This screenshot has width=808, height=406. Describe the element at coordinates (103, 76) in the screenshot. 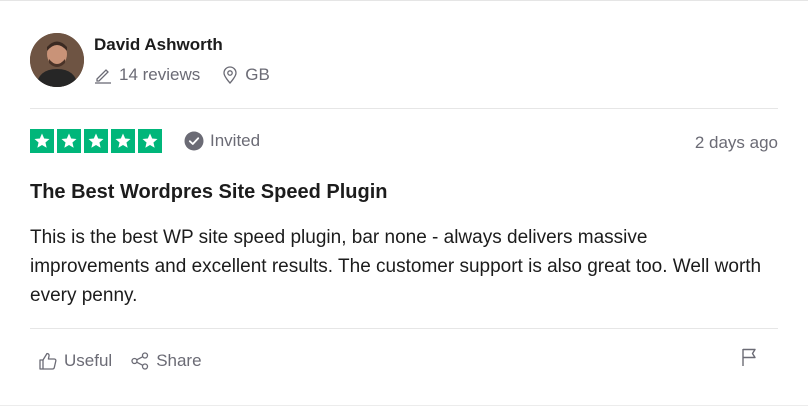

I see `pencil-icon` at that location.